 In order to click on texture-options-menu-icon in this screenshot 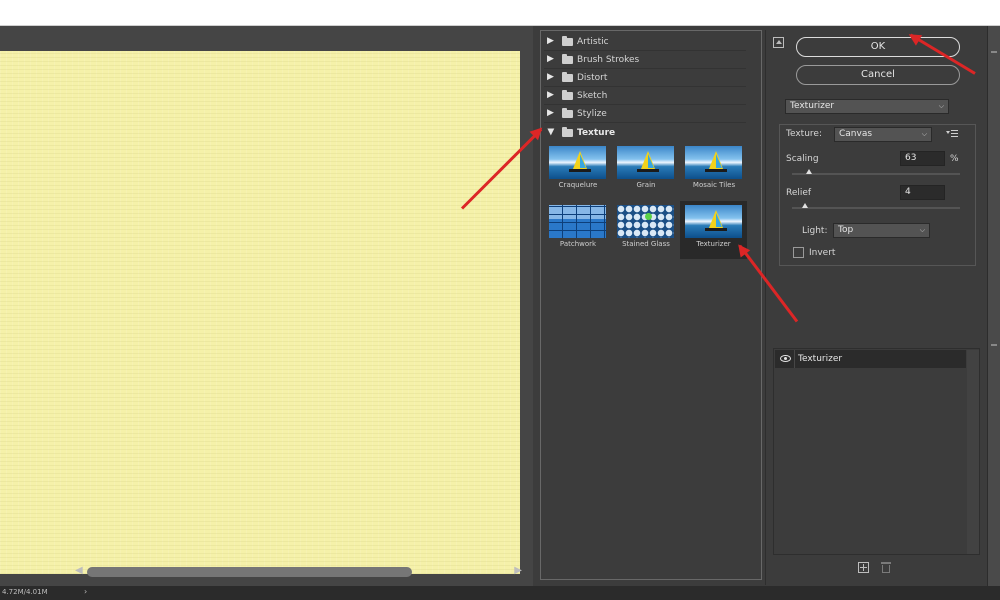, I will do `click(952, 133)`.